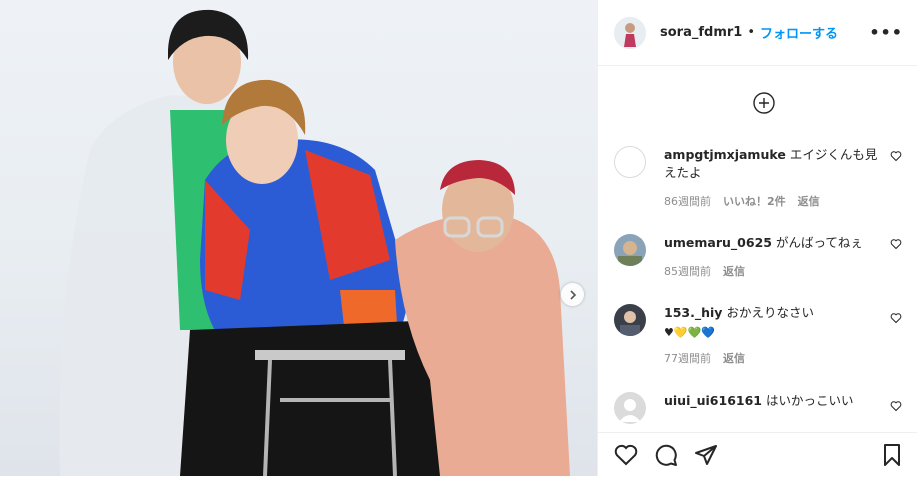 This screenshot has width=917, height=477. Describe the element at coordinates (718, 242) in the screenshot. I see `commenter-username: umemaru_0625` at that location.